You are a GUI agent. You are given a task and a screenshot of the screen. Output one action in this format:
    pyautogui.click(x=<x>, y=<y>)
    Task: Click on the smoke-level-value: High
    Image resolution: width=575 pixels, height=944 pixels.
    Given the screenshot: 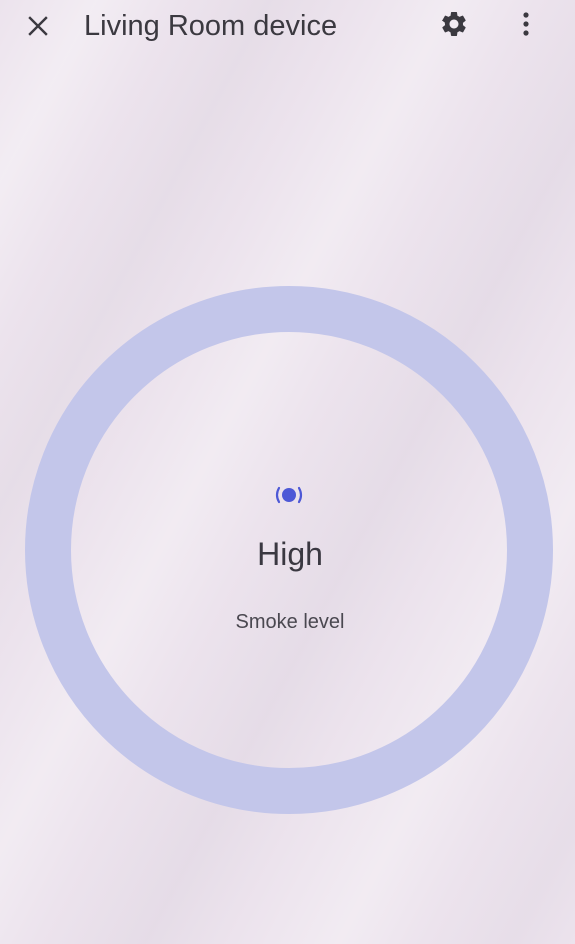 What is the action you would take?
    pyautogui.click(x=290, y=554)
    